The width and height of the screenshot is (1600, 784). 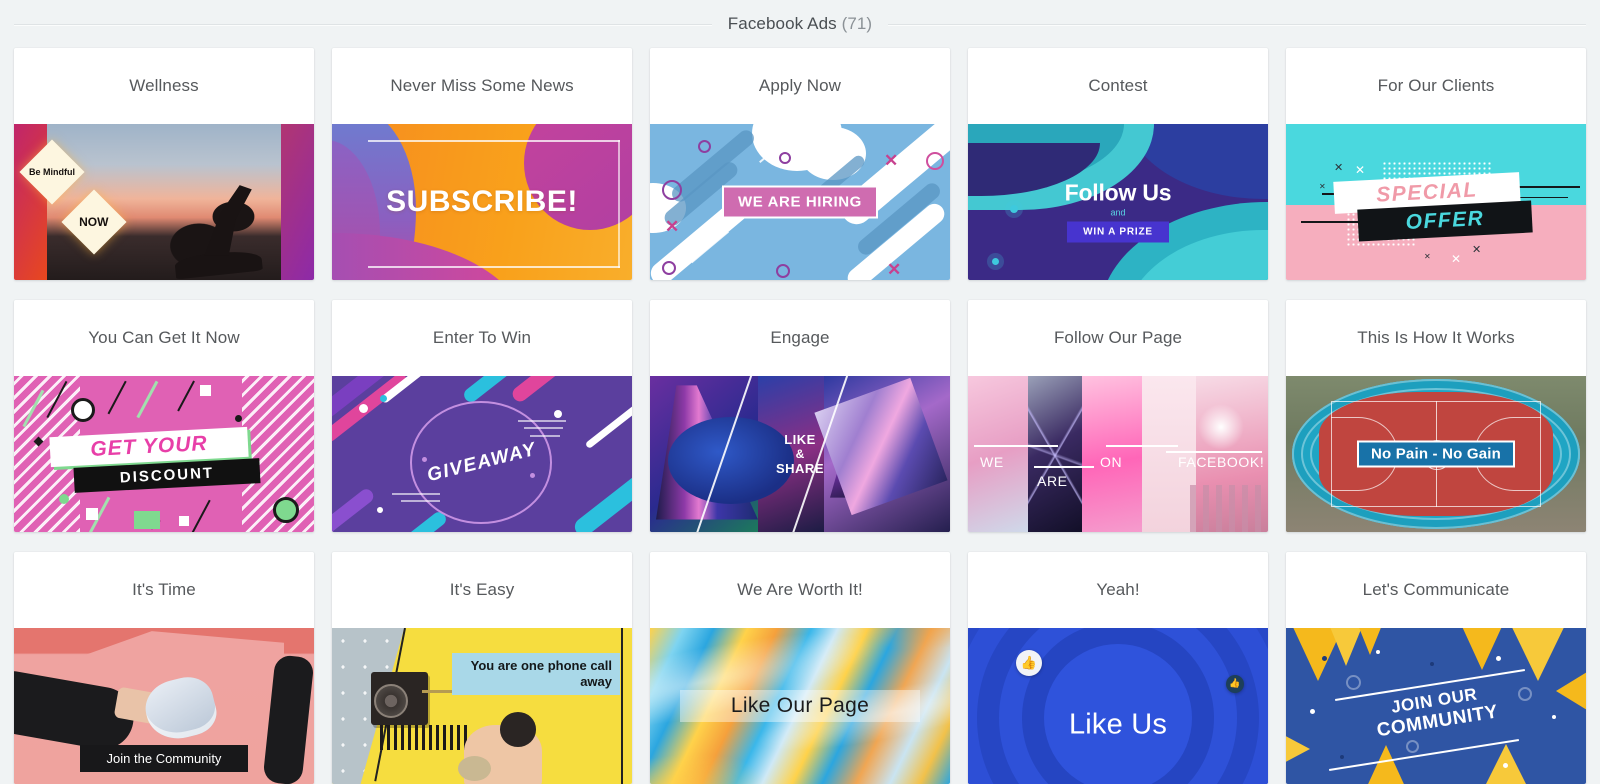 What do you see at coordinates (164, 85) in the screenshot?
I see `card-title: Wellness` at bounding box center [164, 85].